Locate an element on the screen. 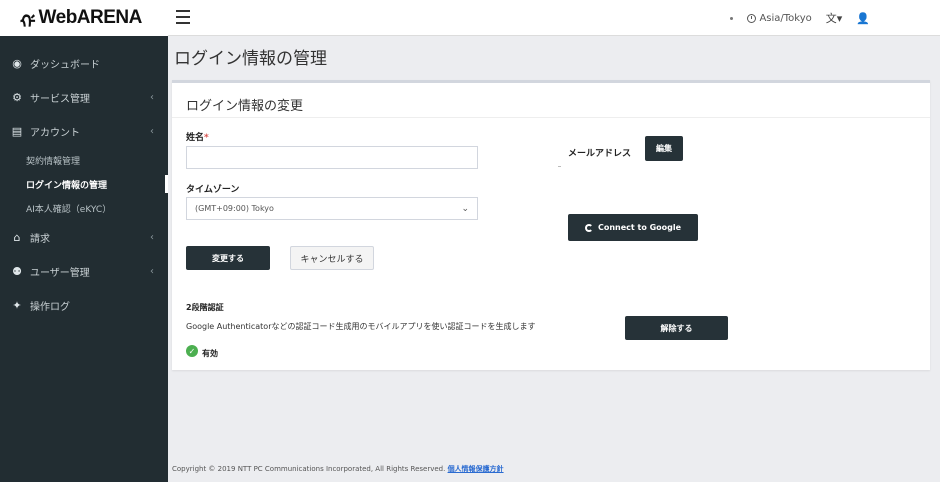 This screenshot has height=482, width=940. name-label-text: 姓名 is located at coordinates (195, 138).